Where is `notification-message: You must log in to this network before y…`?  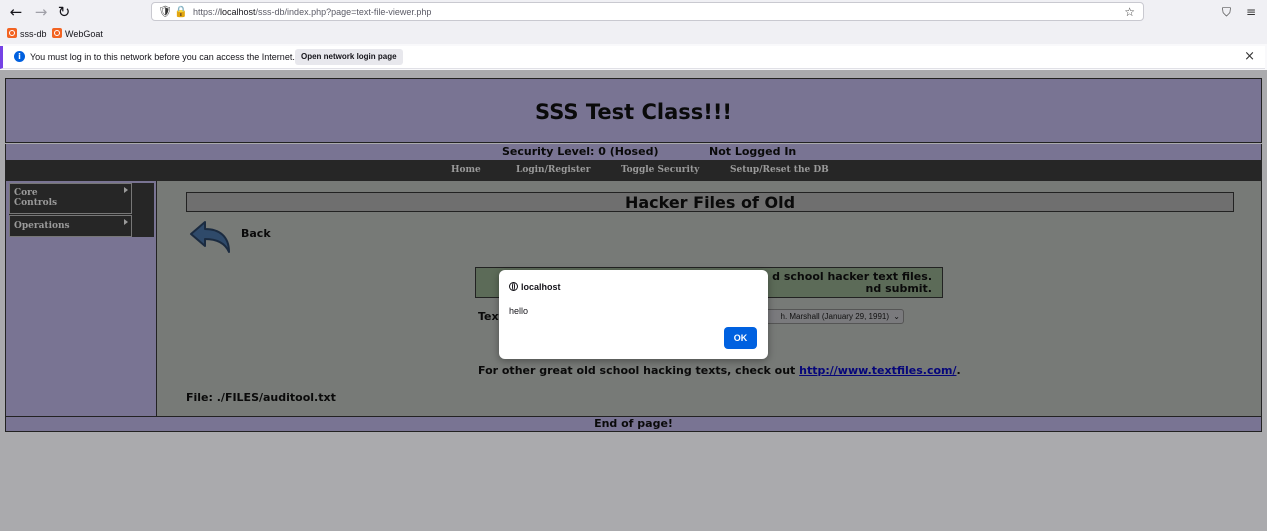 notification-message: You must log in to this network before y… is located at coordinates (162, 57).